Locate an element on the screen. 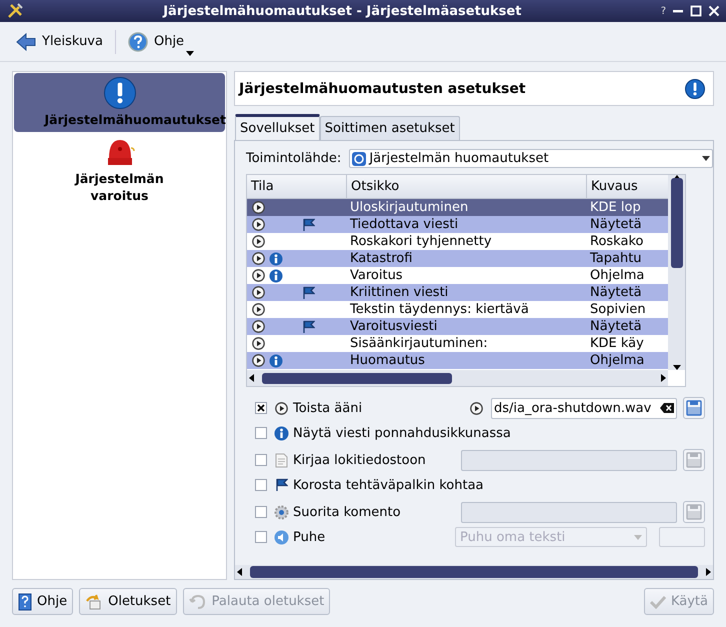 This screenshot has width=726, height=627. table-cell-text: KDE käy is located at coordinates (617, 343).